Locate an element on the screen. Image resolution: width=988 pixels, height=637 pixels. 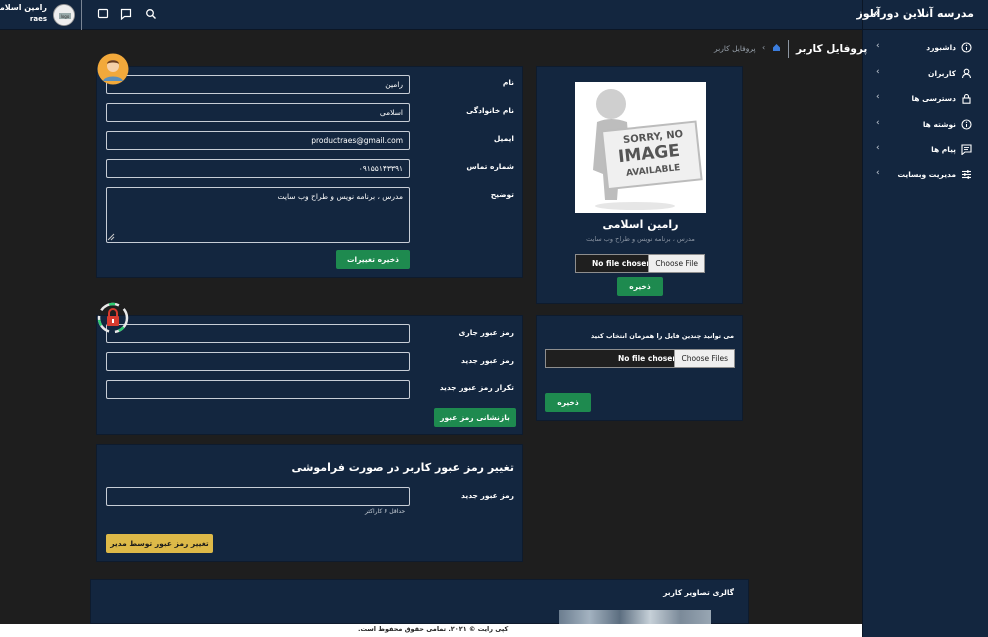
profile-image-file-input: No file chosen Choose File is located at coordinates (640, 263).